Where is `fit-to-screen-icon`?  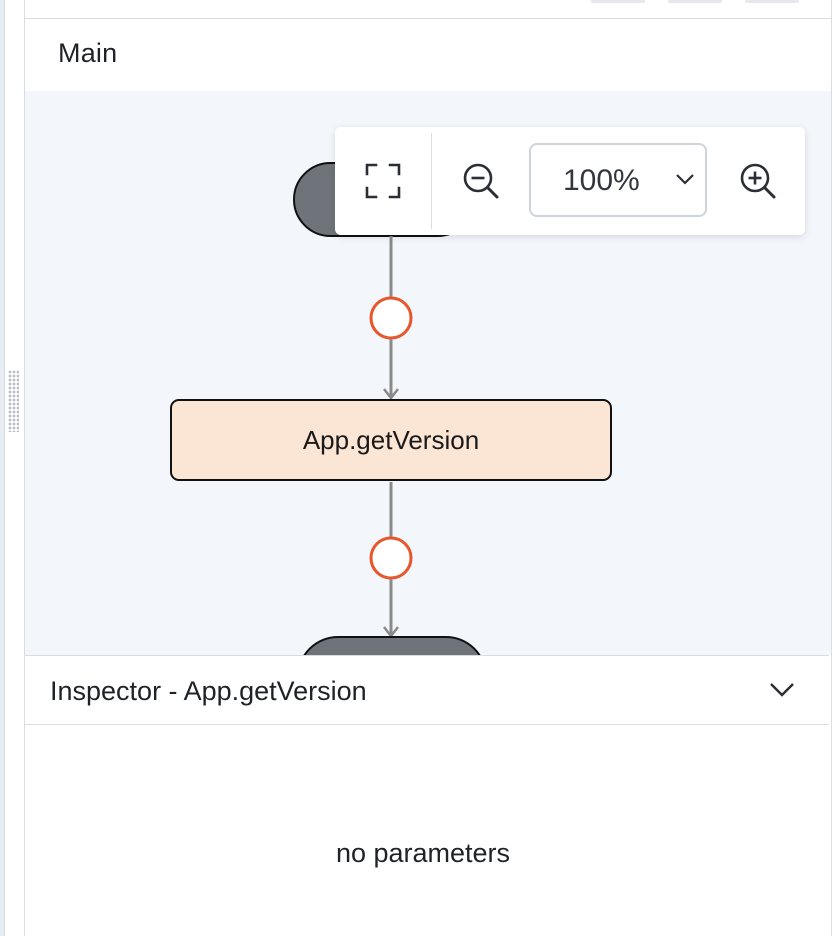 fit-to-screen-icon is located at coordinates (383, 181).